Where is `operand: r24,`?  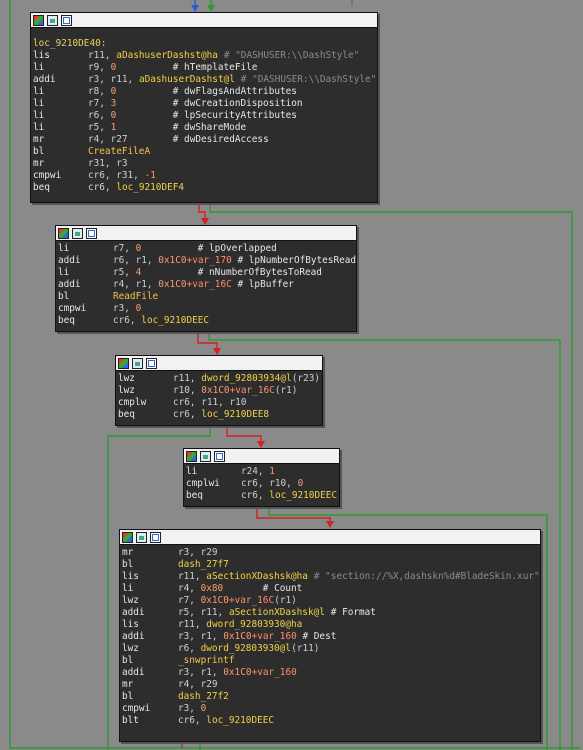 operand: r24, is located at coordinates (255, 471).